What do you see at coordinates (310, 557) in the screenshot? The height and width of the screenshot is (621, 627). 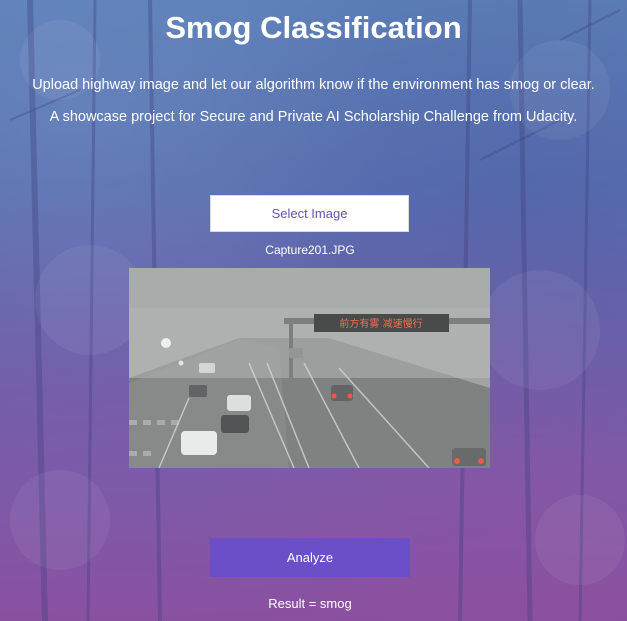 I see `analyze-button: Analyze` at bounding box center [310, 557].